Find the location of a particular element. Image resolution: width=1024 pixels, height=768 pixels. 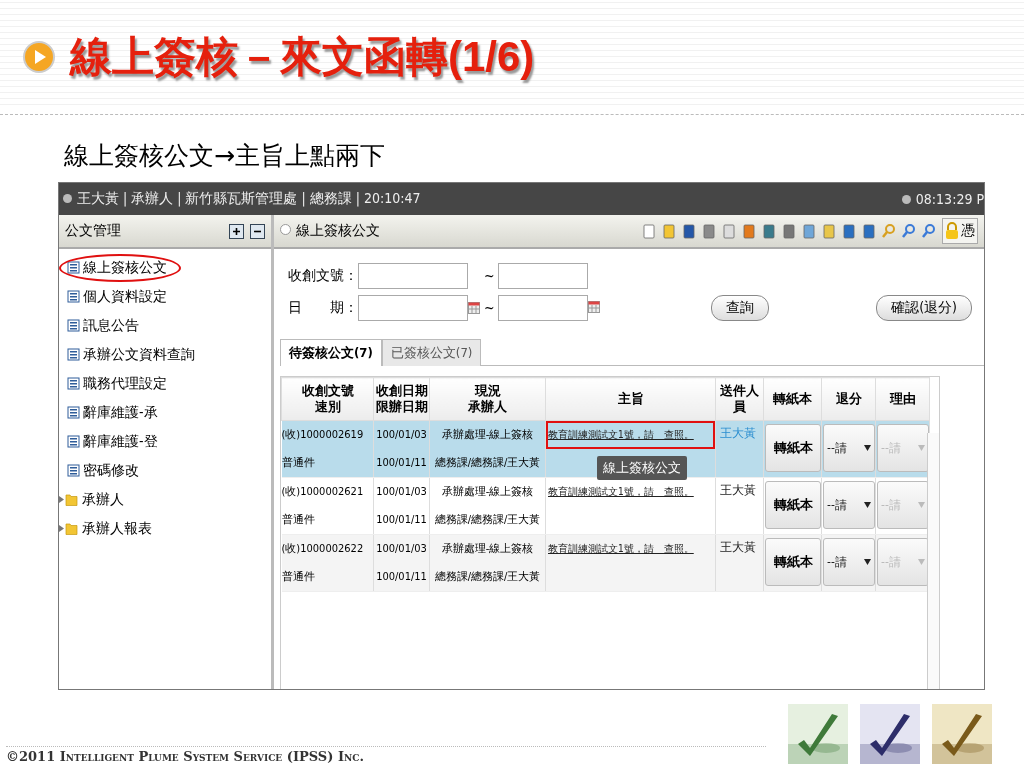

expand-icon is located at coordinates (236, 231).